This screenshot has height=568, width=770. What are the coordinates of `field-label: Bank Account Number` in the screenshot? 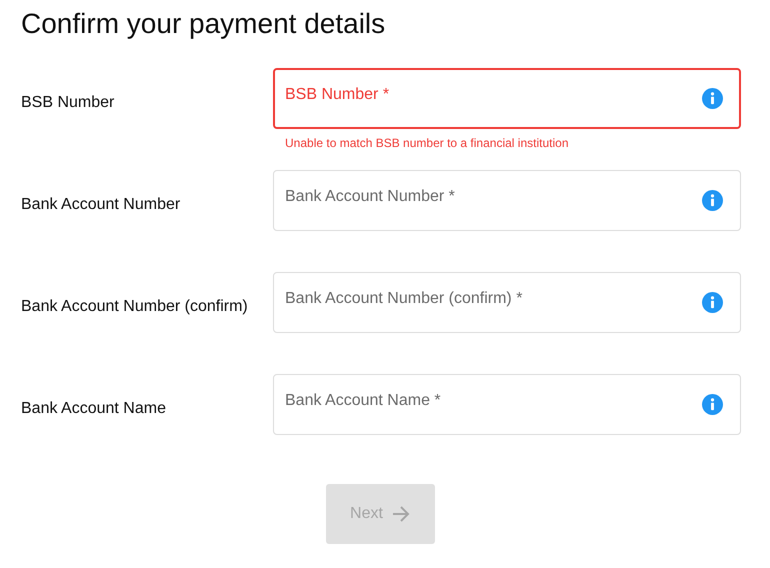 It's located at (101, 205).